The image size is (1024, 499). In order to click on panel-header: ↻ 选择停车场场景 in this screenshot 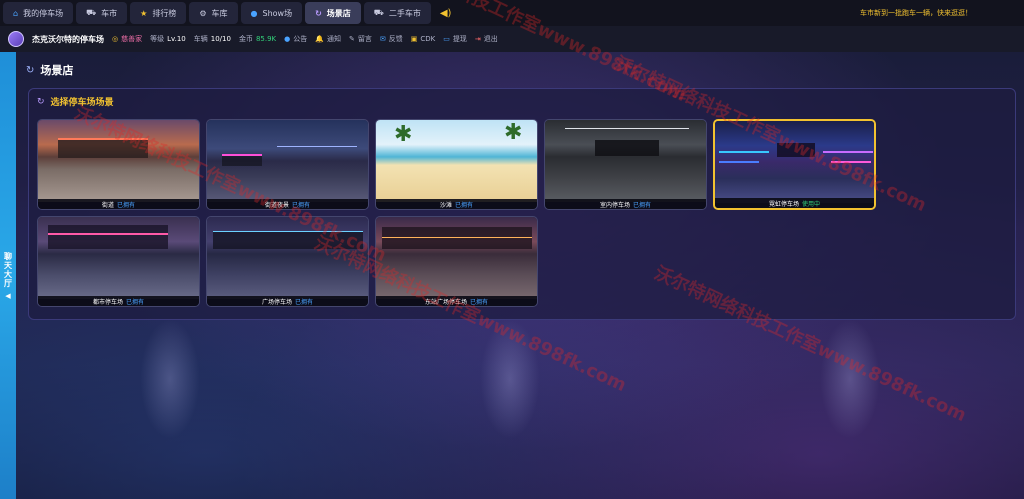, I will do `click(75, 102)`.